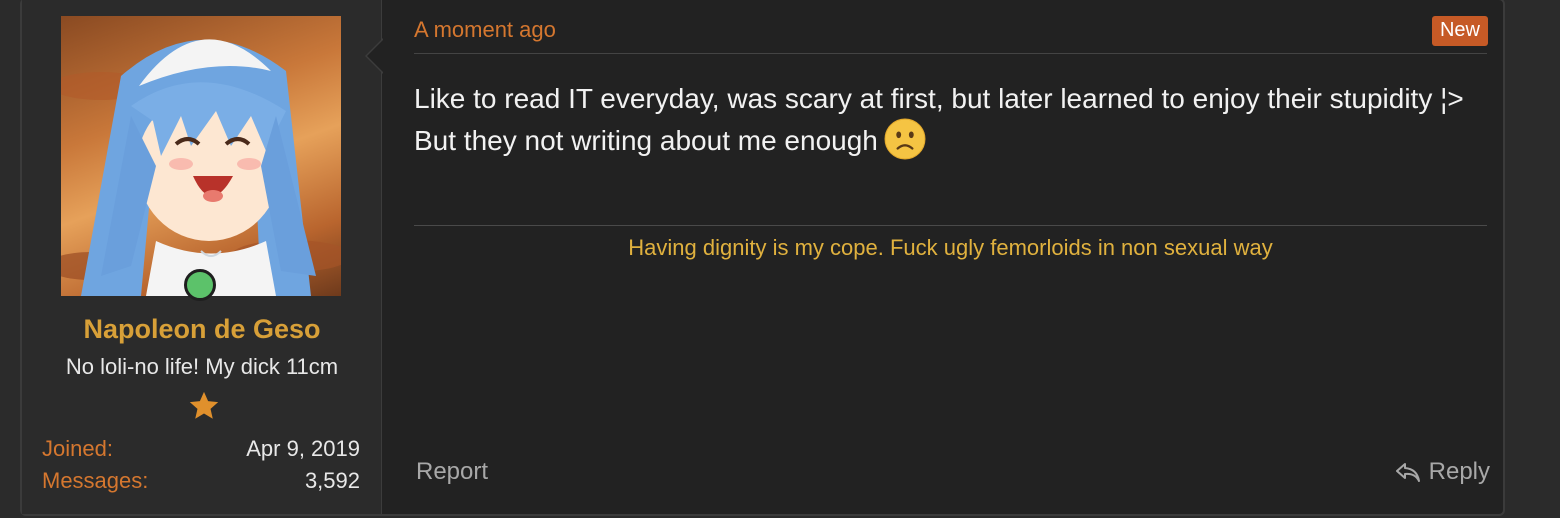 The image size is (1560, 518). I want to click on post-pointer-arrow-inner, so click(375, 56).